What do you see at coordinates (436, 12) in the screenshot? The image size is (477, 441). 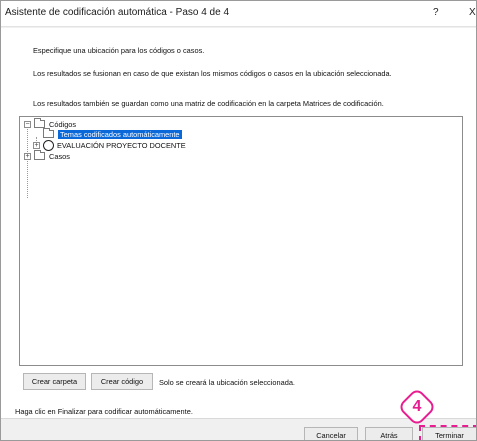 I see `help-button: ?` at bounding box center [436, 12].